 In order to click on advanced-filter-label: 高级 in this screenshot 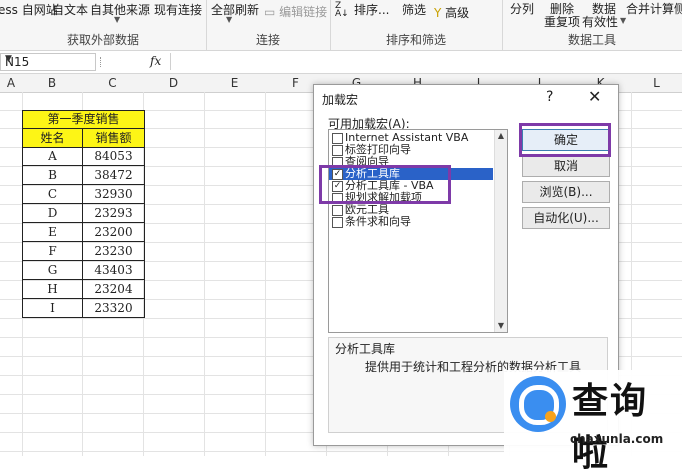, I will do `click(457, 13)`.